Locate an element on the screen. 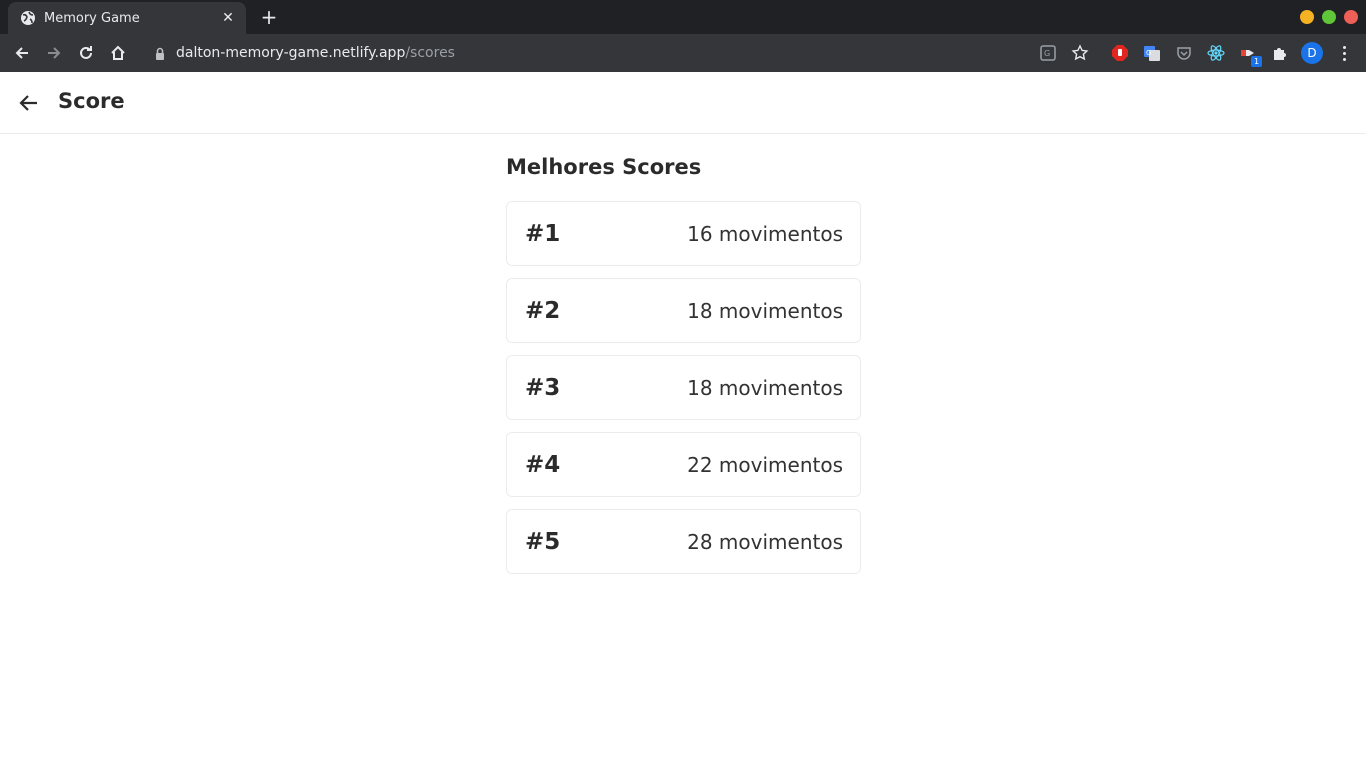 This screenshot has height=768, width=1366. forward-nav-icon is located at coordinates (54, 53).